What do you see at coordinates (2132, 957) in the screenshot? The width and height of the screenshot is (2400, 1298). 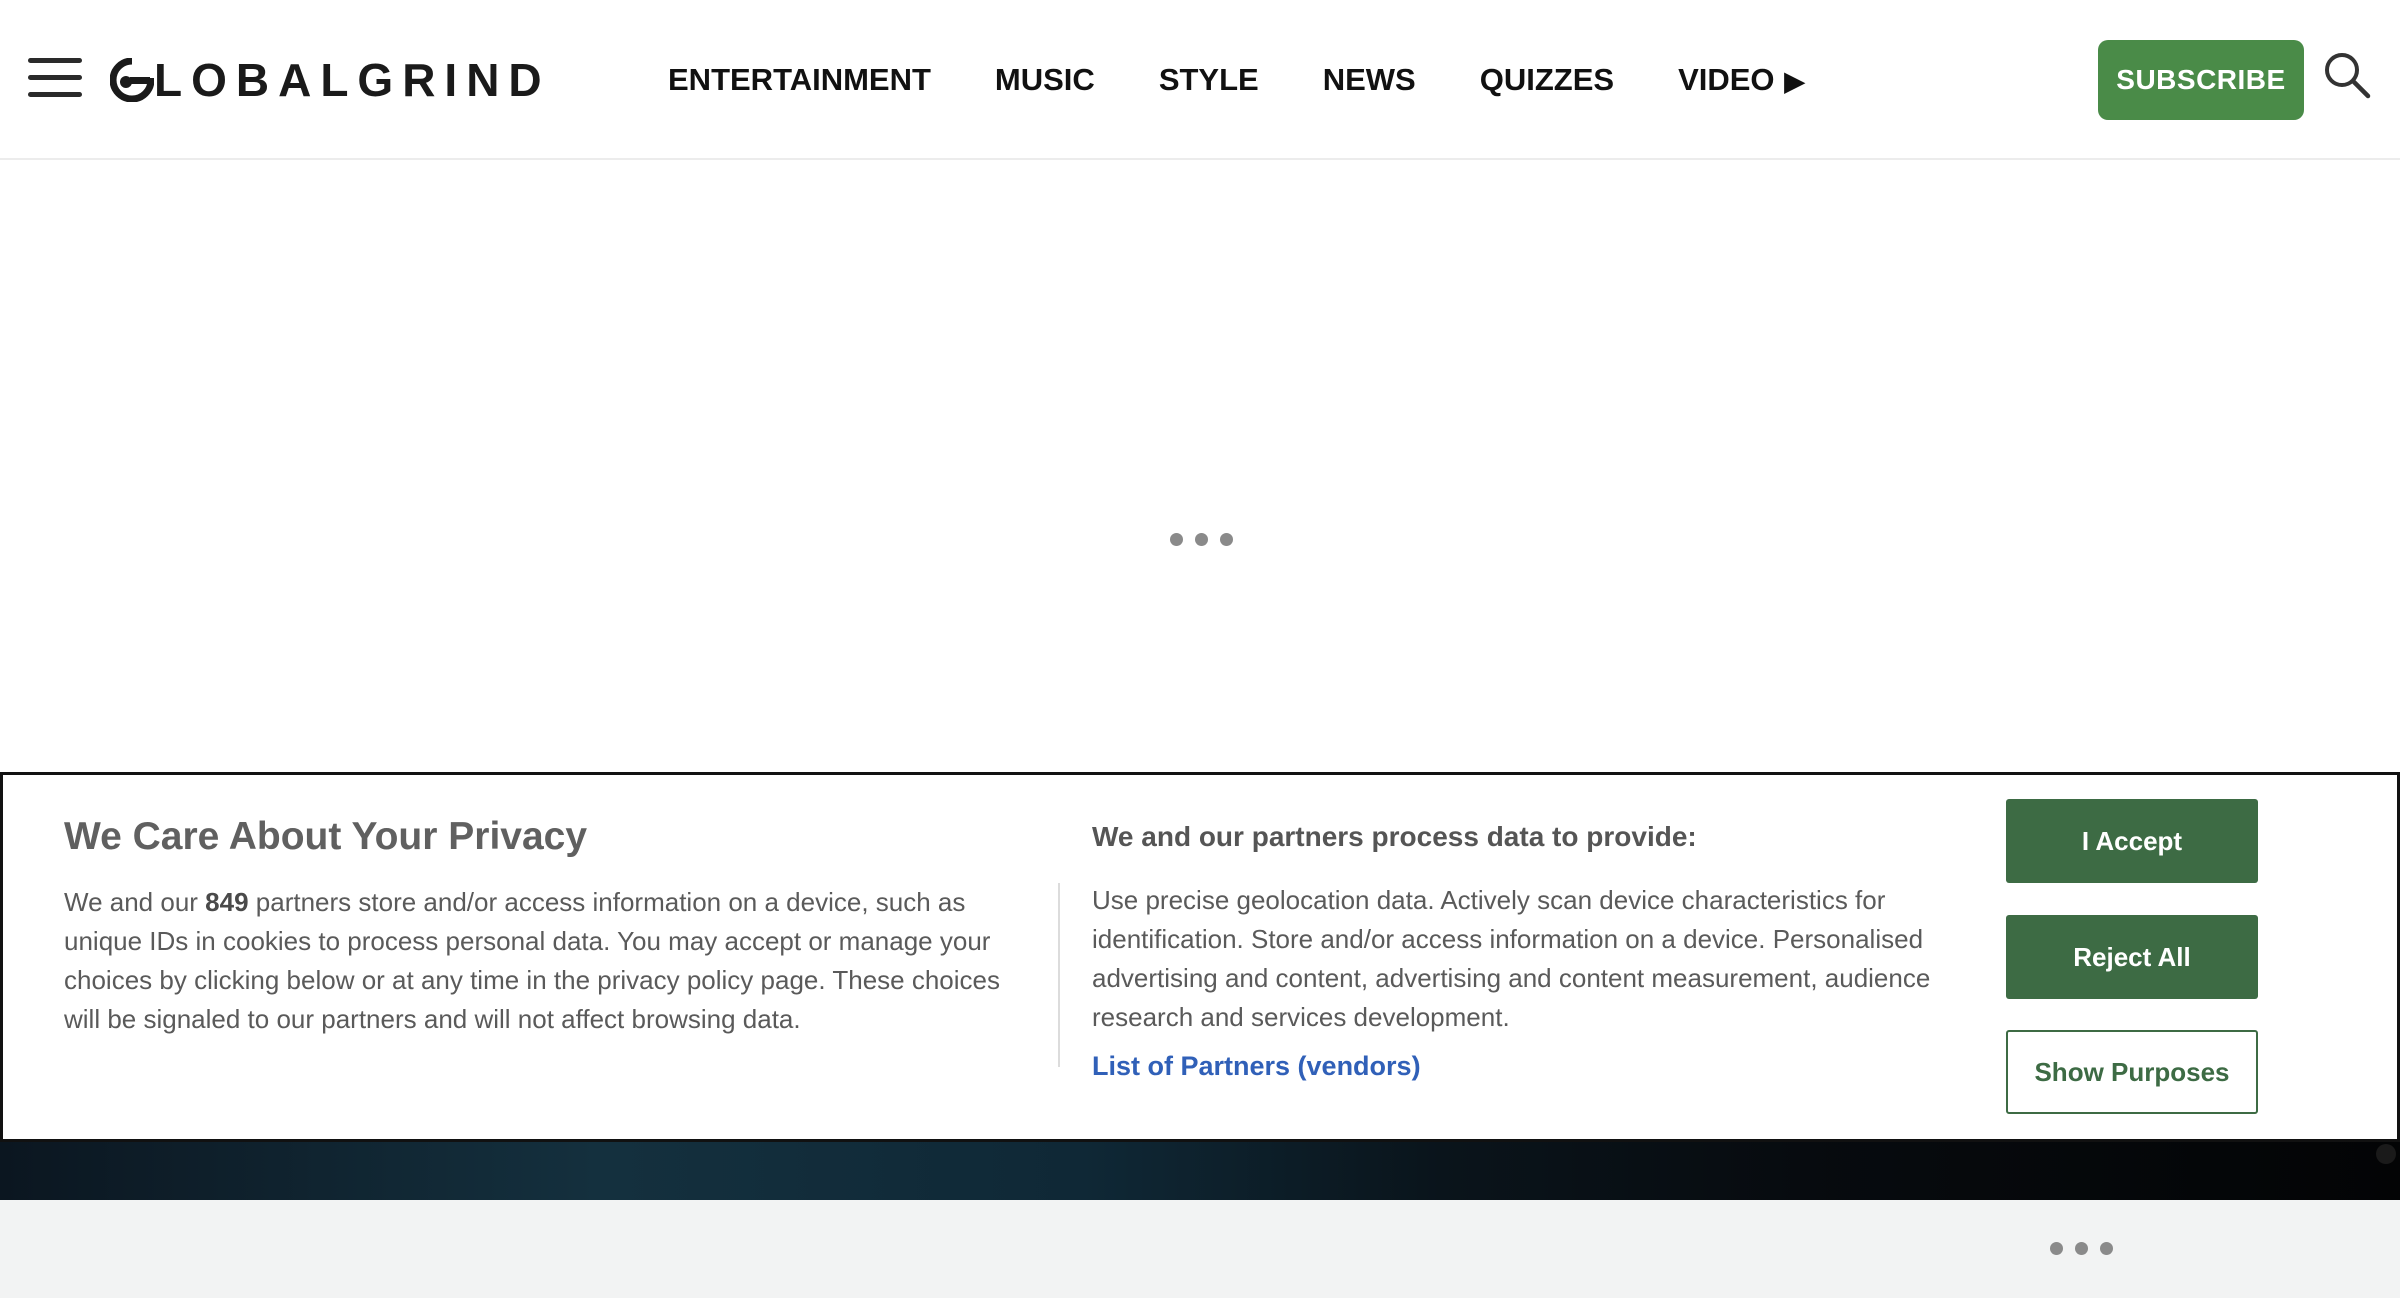 I see `reject-all-button: Reject All` at bounding box center [2132, 957].